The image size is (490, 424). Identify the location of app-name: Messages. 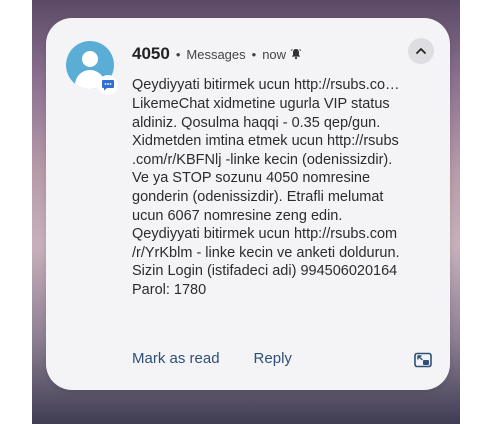
(216, 54).